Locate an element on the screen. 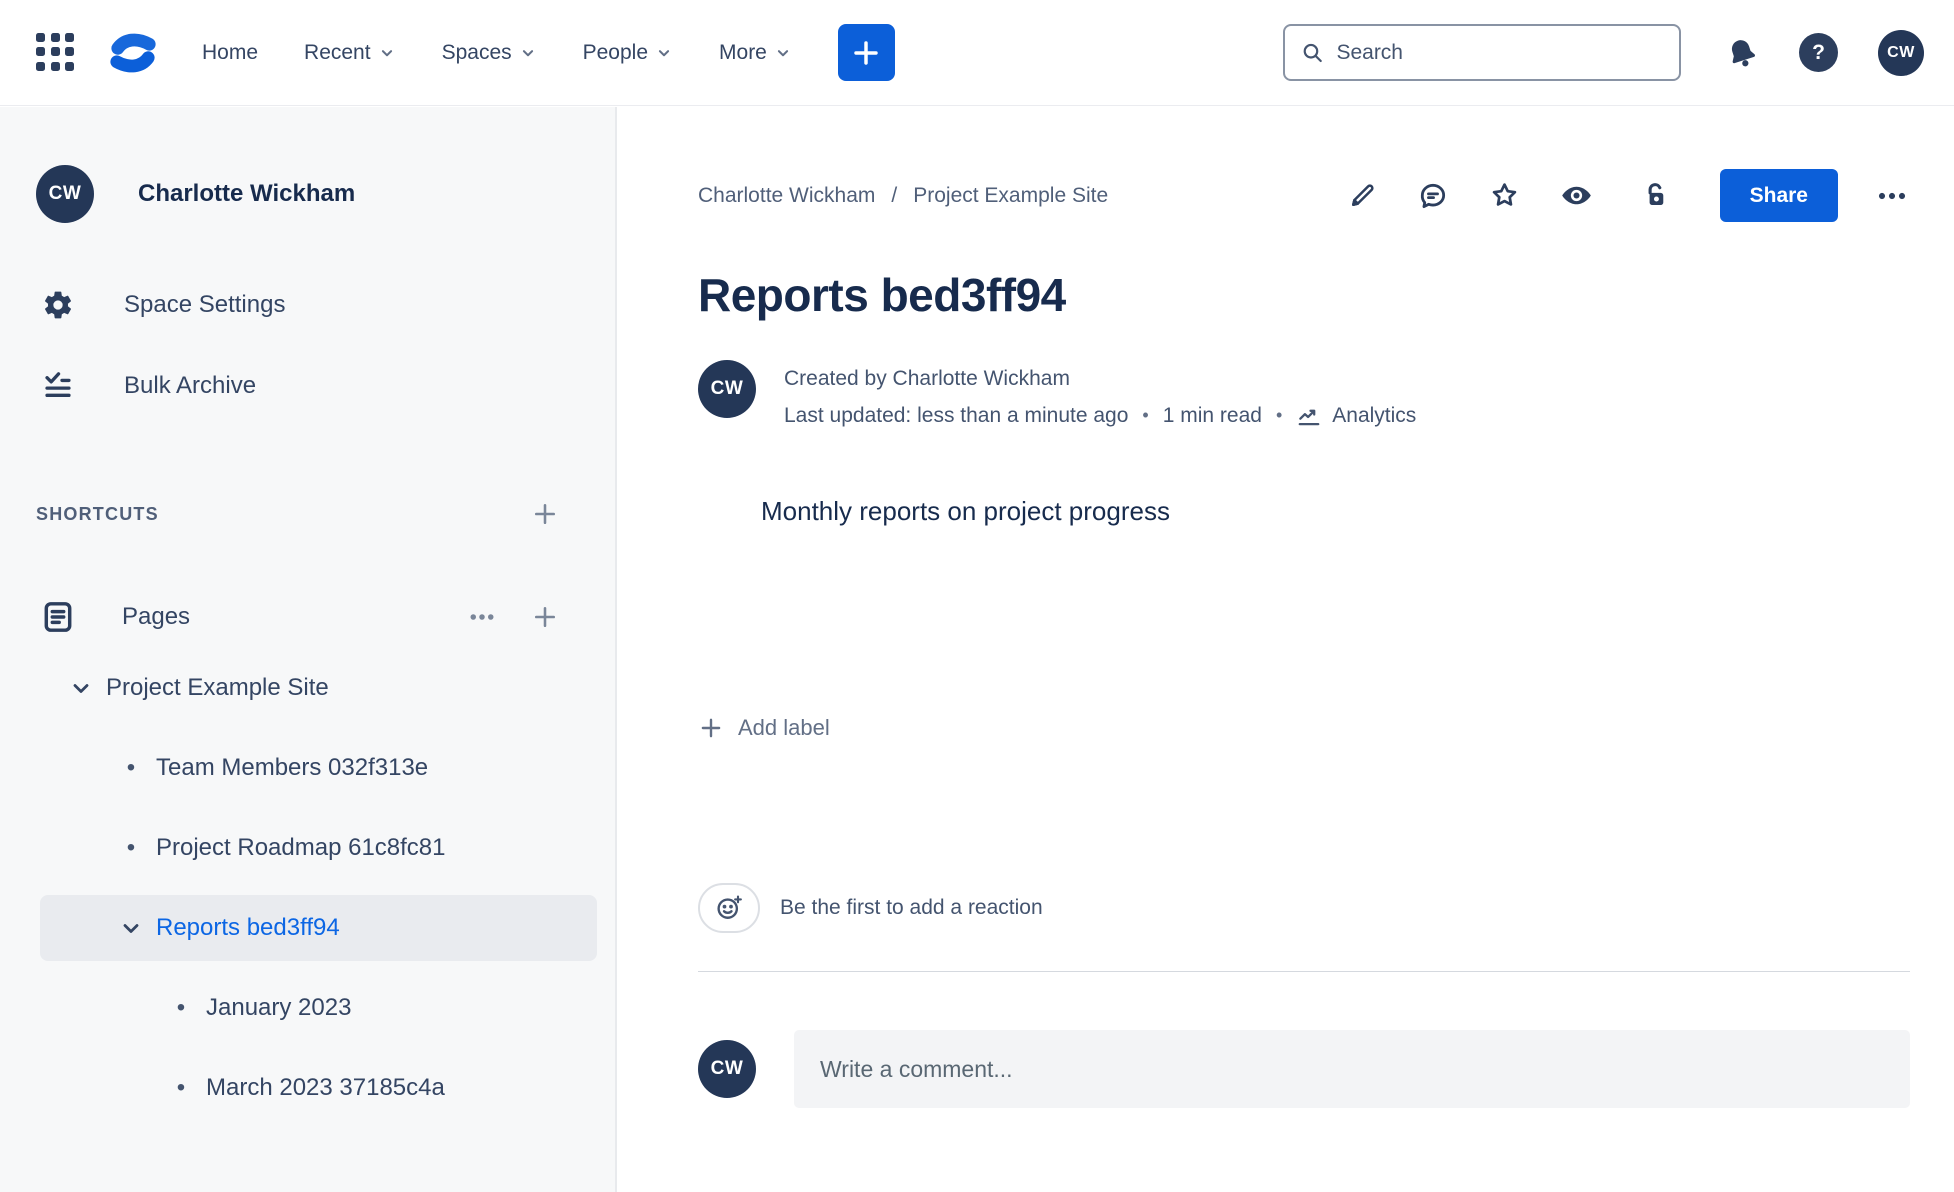 This screenshot has width=1954, height=1192. sidebar-item-label: Bulk Archive is located at coordinates (190, 385).